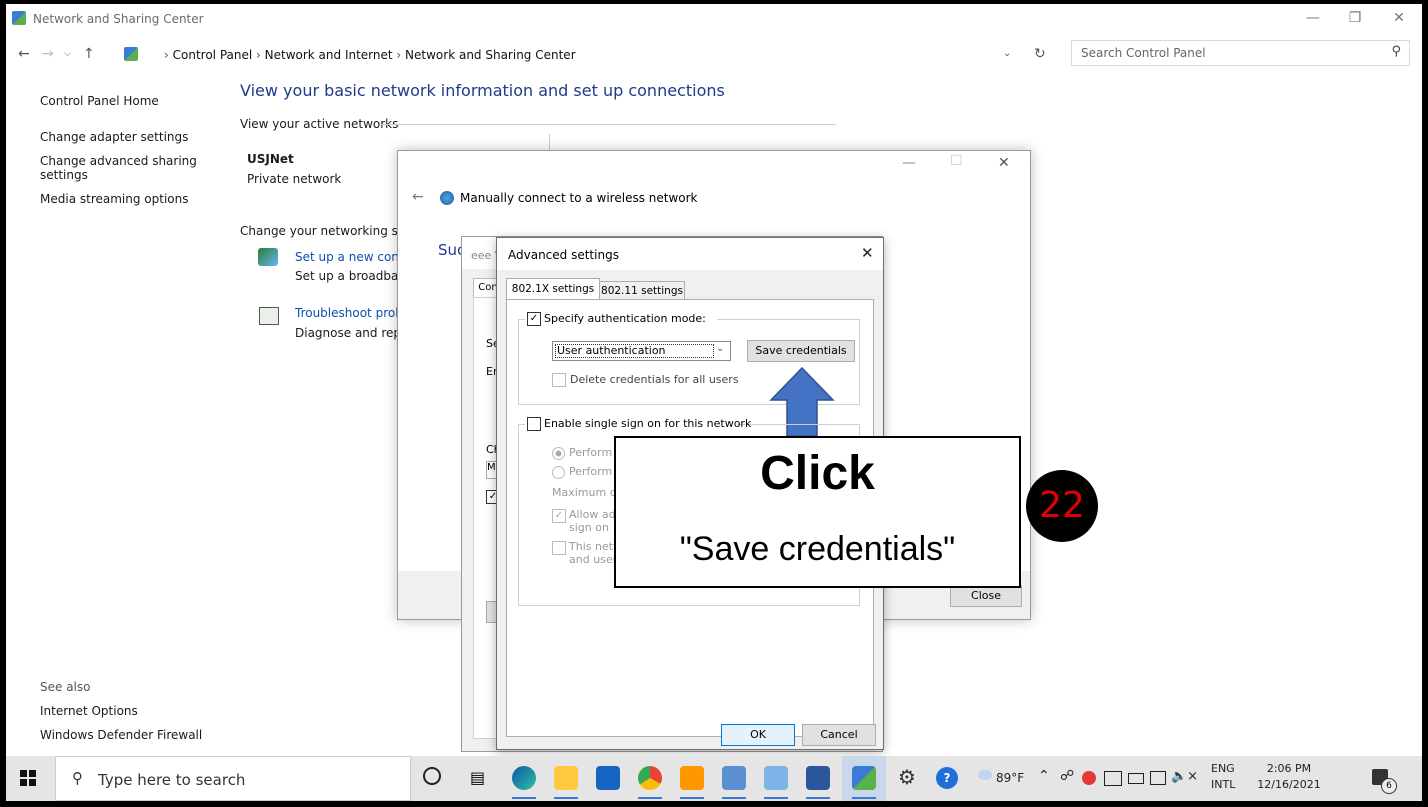 This screenshot has height=807, width=1428. What do you see at coordinates (1040, 54) in the screenshot?
I see `refresh-icon: ↻` at bounding box center [1040, 54].